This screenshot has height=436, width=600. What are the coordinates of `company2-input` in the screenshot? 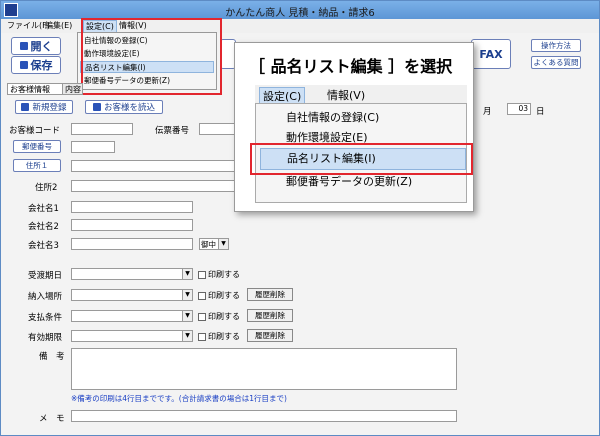 It's located at (132, 225).